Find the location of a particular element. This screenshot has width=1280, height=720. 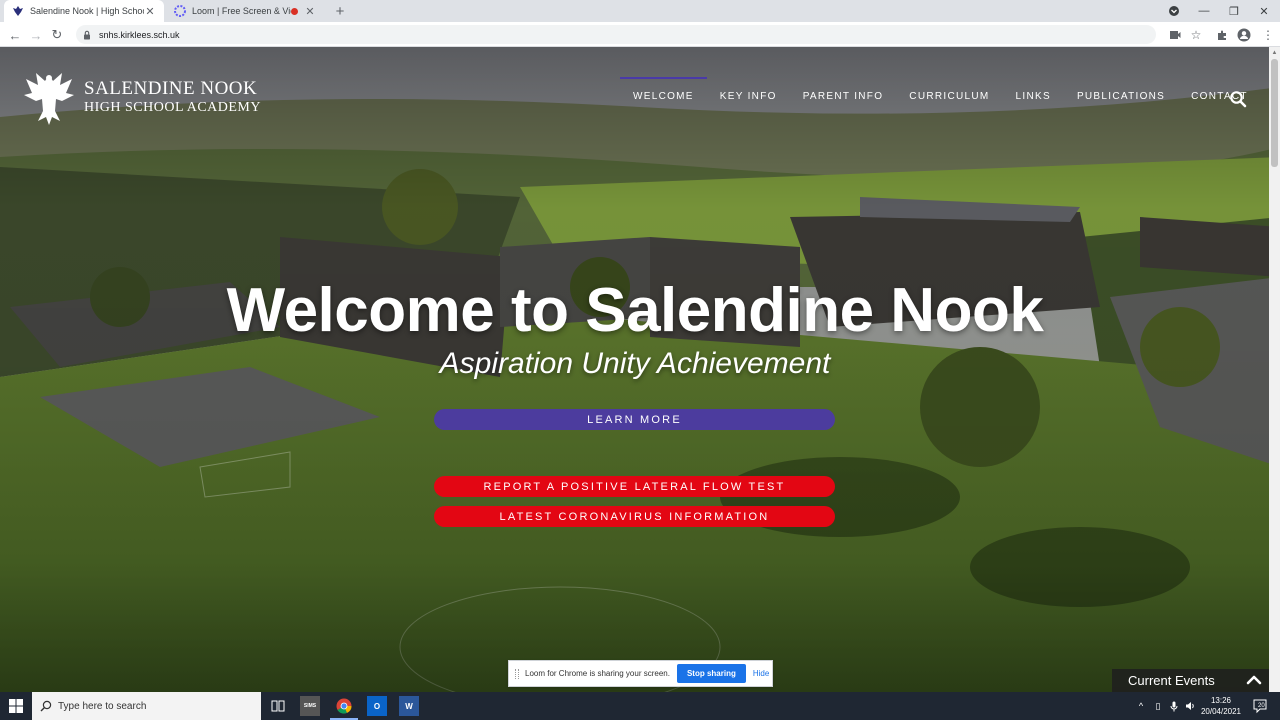

chrome-app-icon is located at coordinates (344, 706).